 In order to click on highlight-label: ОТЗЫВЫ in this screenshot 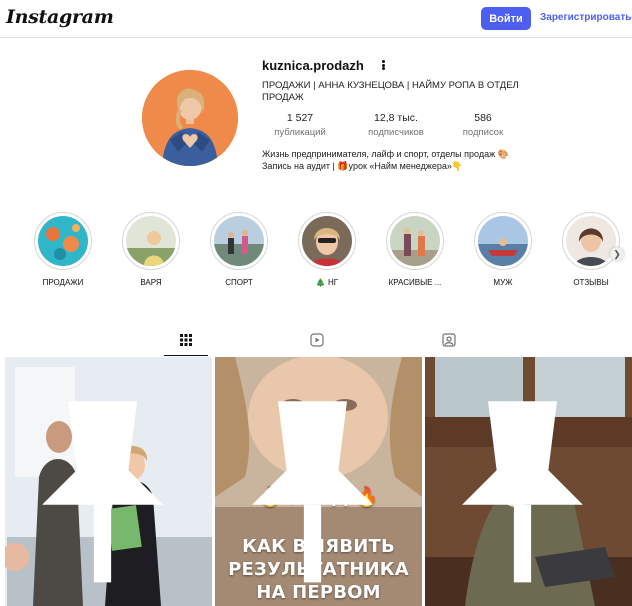, I will do `click(591, 282)`.